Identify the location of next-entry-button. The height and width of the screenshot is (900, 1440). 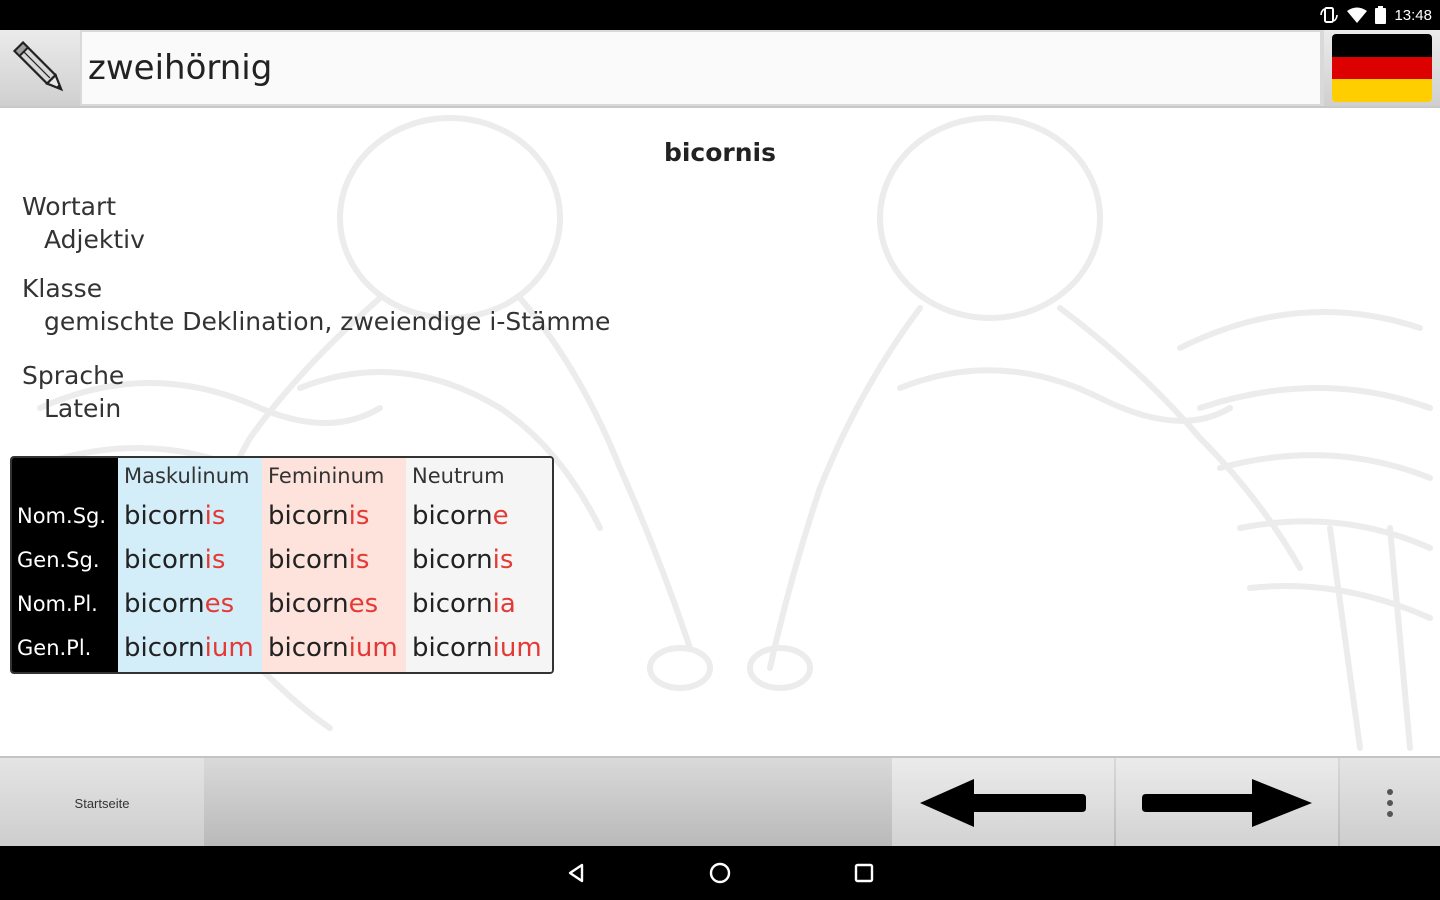
(1227, 803).